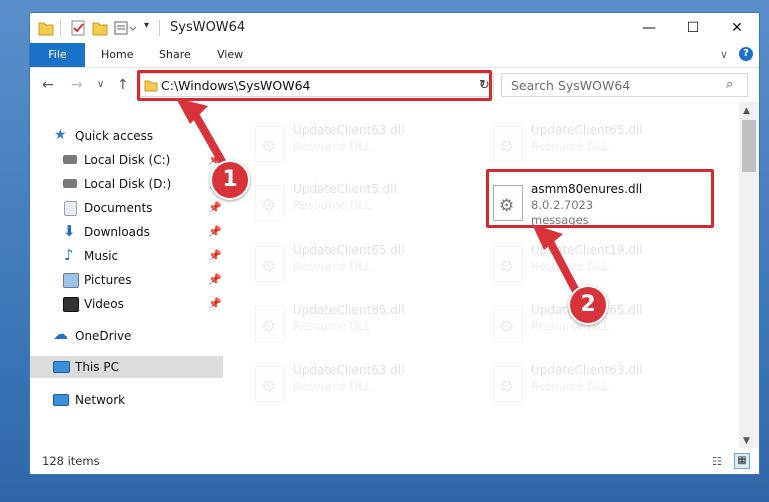  I want to click on step-2-badge: 2, so click(588, 305).